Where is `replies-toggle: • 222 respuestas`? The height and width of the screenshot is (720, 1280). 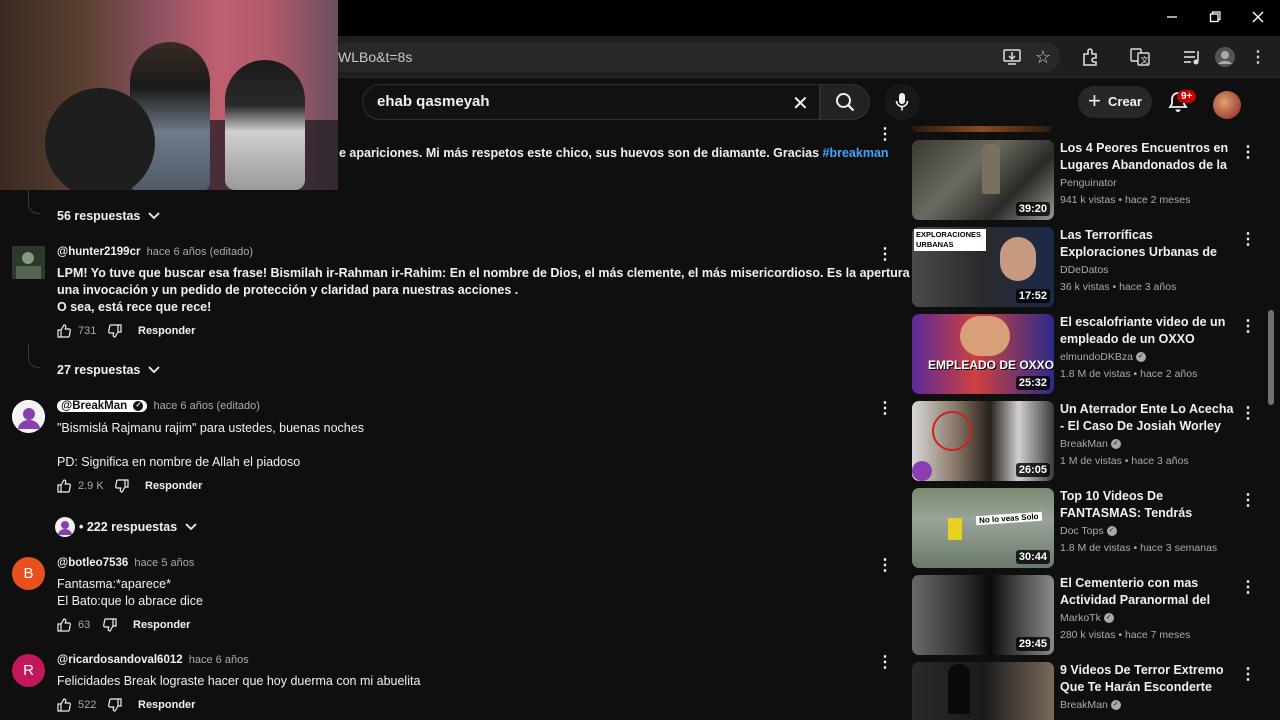
replies-toggle: • 222 respuestas is located at coordinates (126, 527).